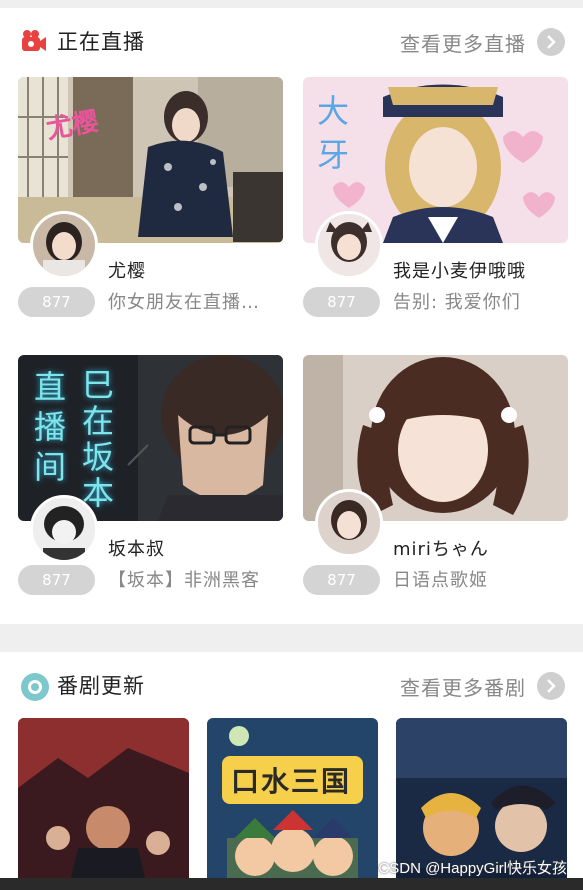 Image resolution: width=583 pixels, height=890 pixels. I want to click on bangumi-section-header: 番剧更新 查看更多番剧, so click(291, 685).